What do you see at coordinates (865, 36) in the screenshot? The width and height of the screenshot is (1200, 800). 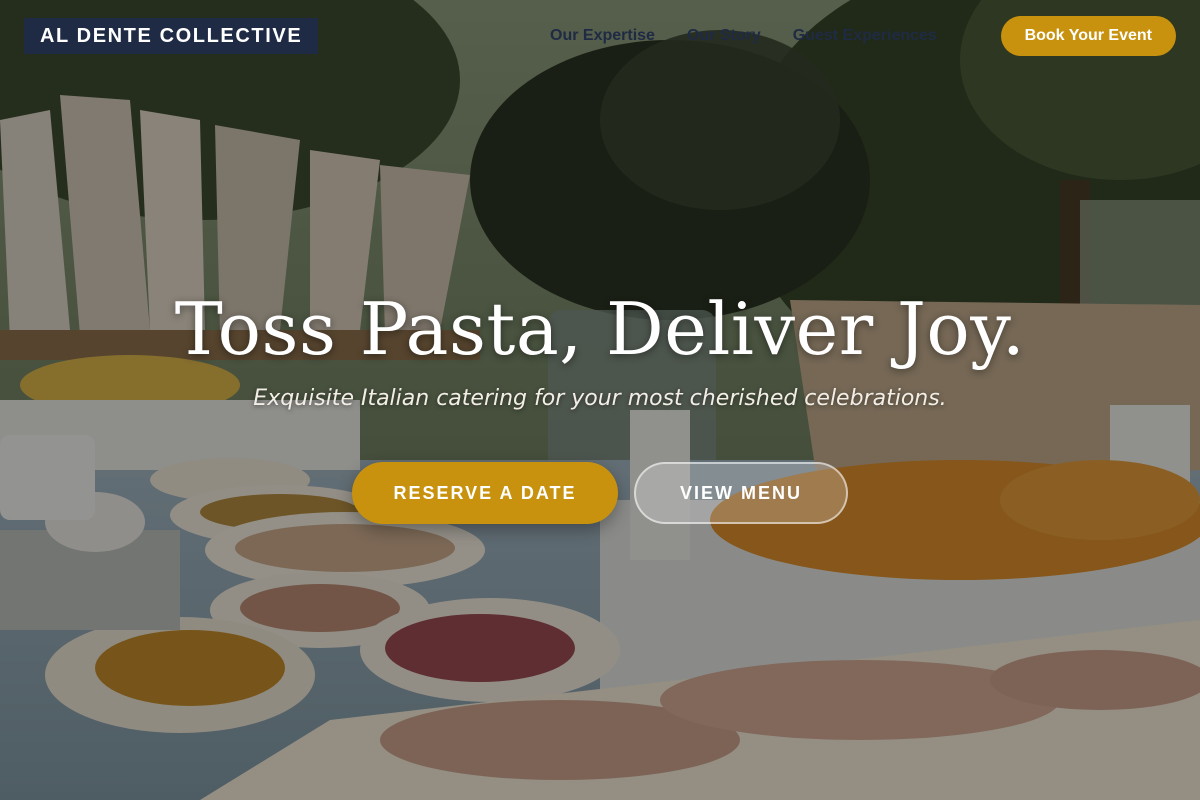 I see `nav-link-guest-experiences: Guest Experiences` at bounding box center [865, 36].